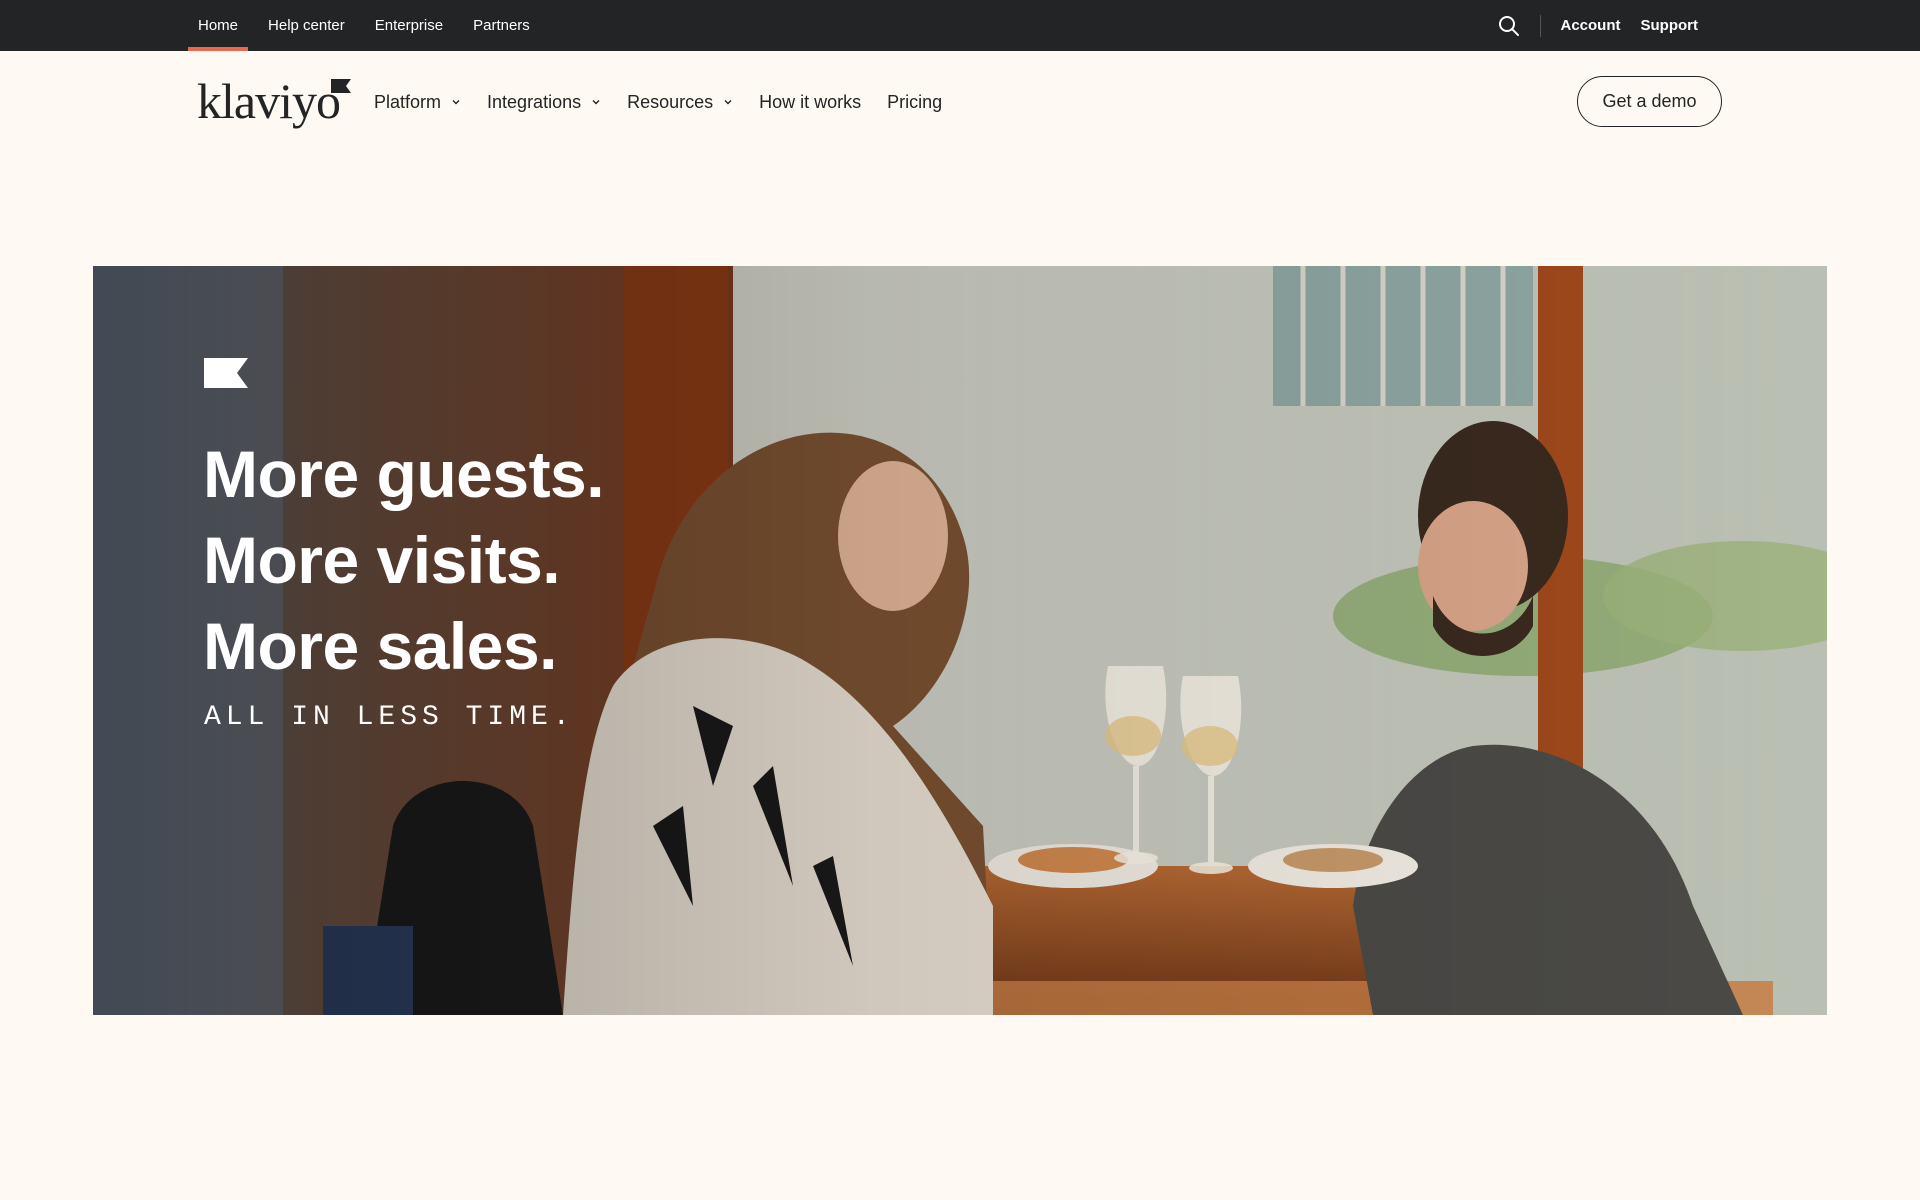 This screenshot has width=1920, height=1200. I want to click on get-a-demo-button: Get a demo, so click(1649, 101).